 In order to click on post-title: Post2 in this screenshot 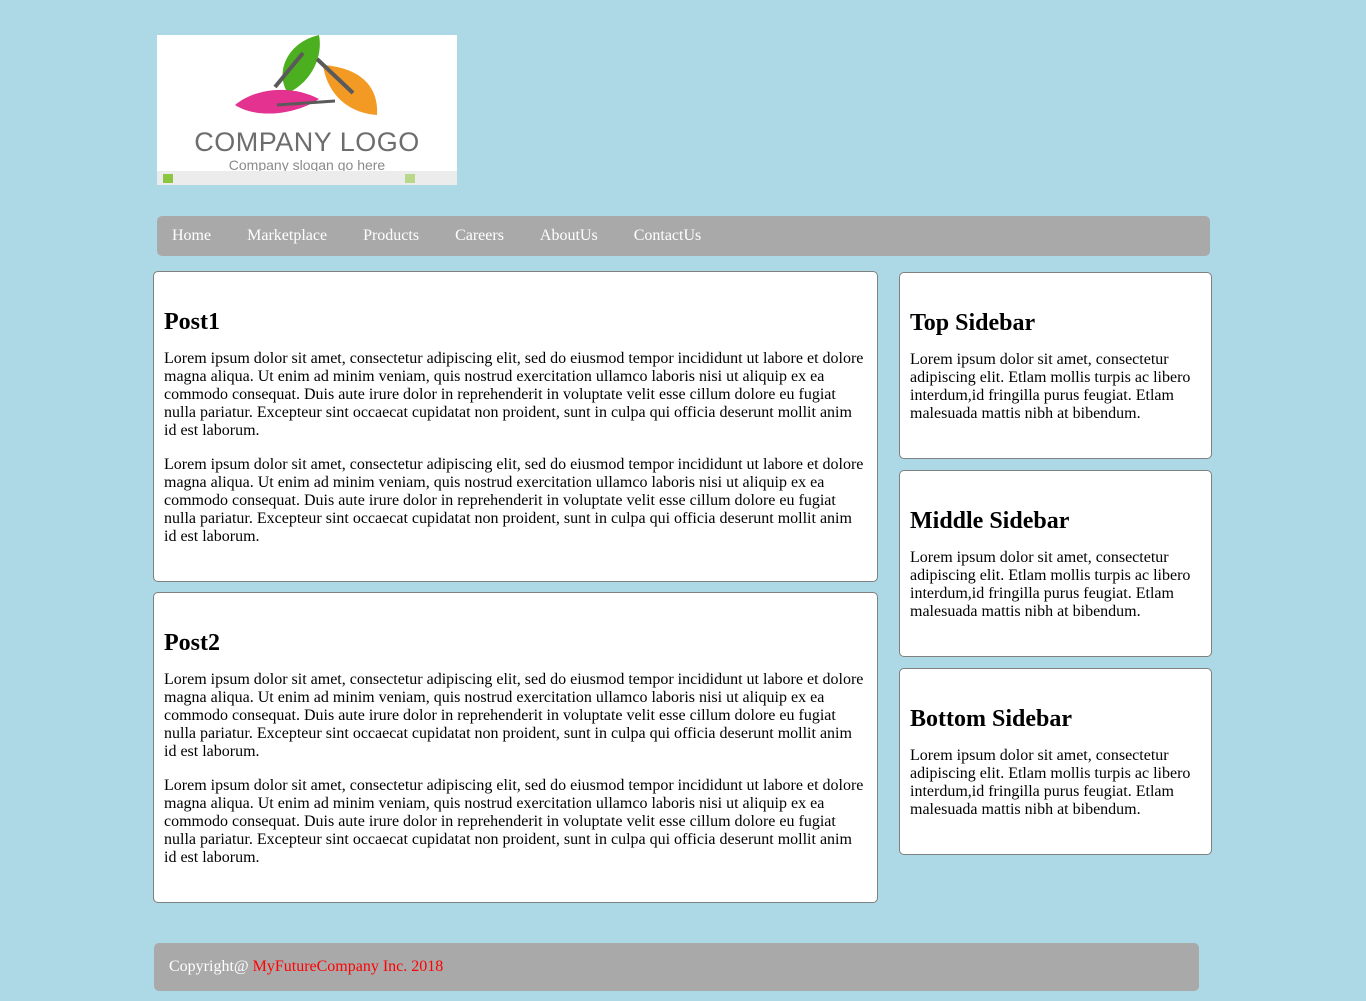, I will do `click(192, 643)`.